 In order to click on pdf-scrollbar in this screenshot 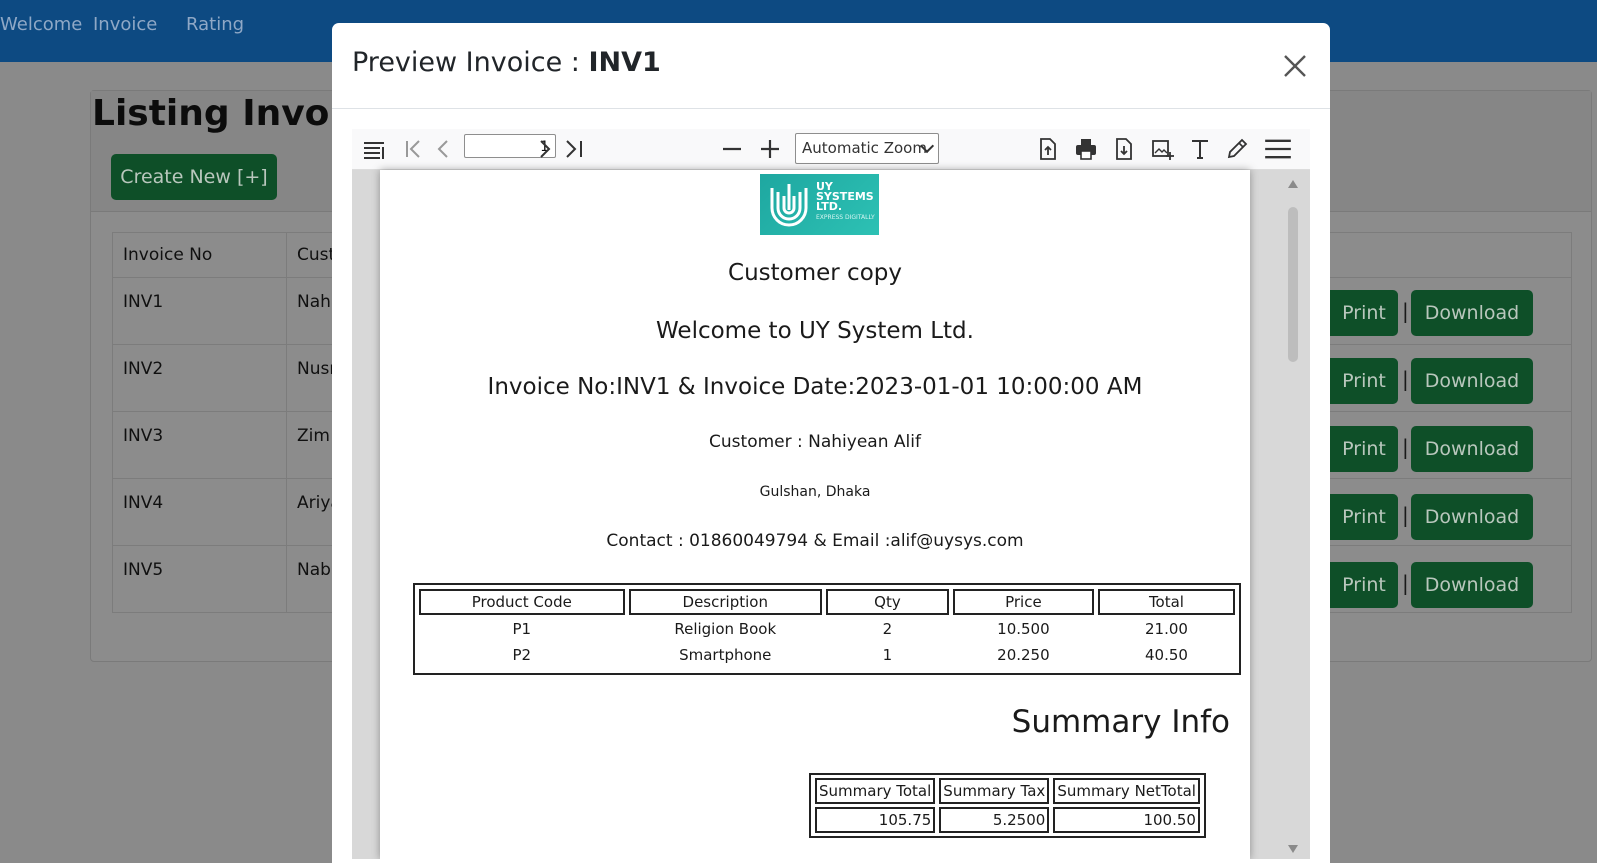, I will do `click(1293, 514)`.